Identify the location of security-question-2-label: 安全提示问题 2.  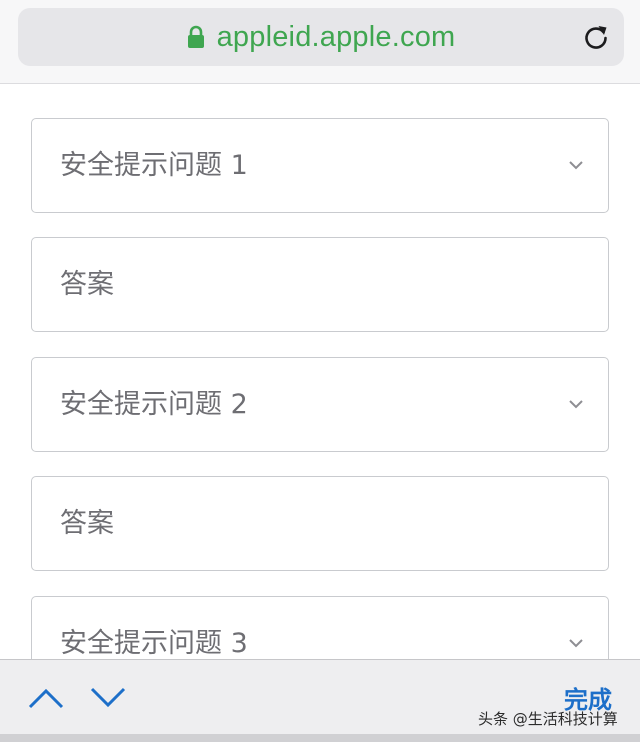
(154, 404).